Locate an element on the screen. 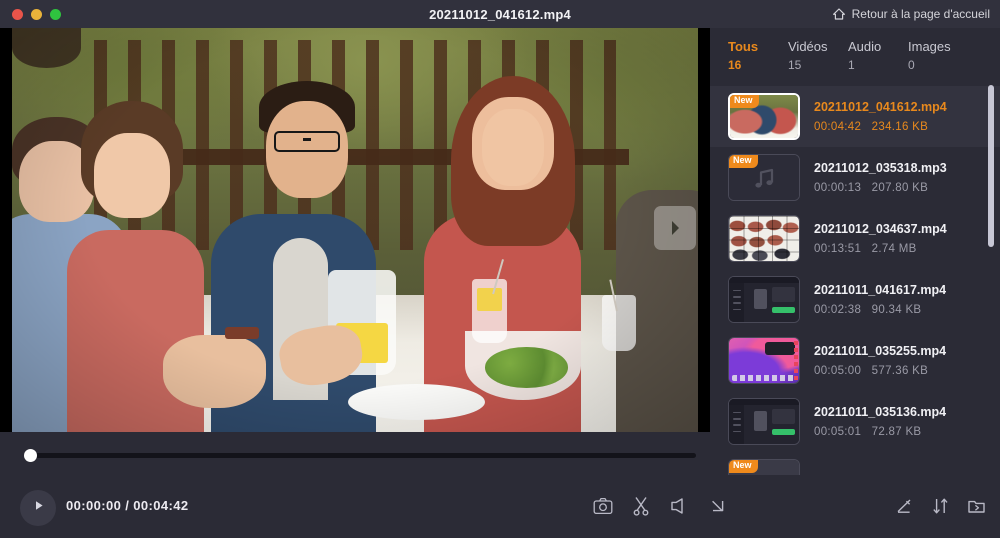 This screenshot has height=538, width=1000. volume-icon is located at coordinates (679, 506).